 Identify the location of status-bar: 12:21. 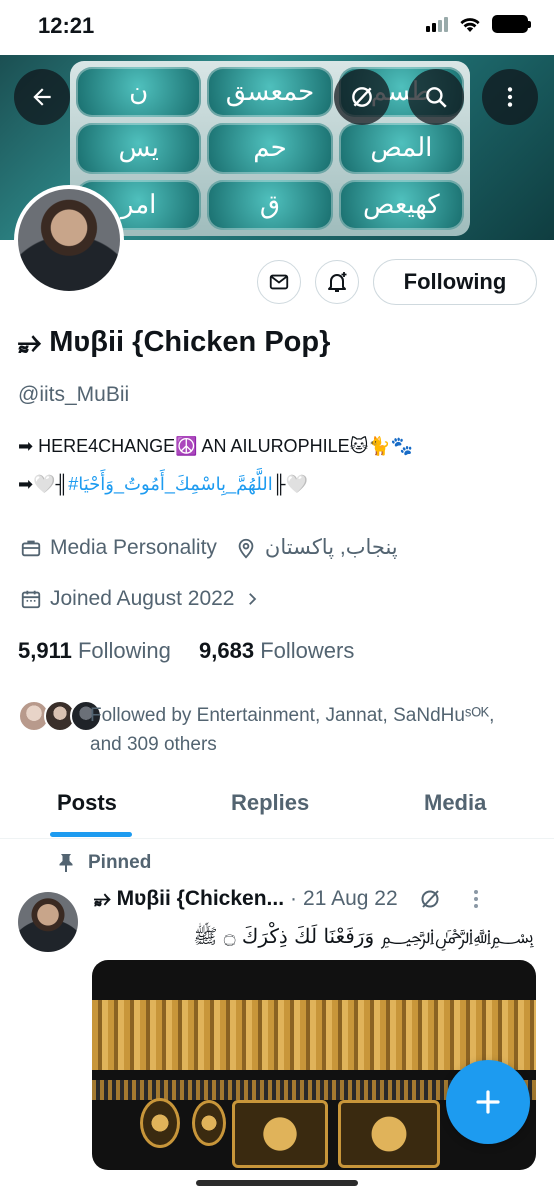
(277, 27).